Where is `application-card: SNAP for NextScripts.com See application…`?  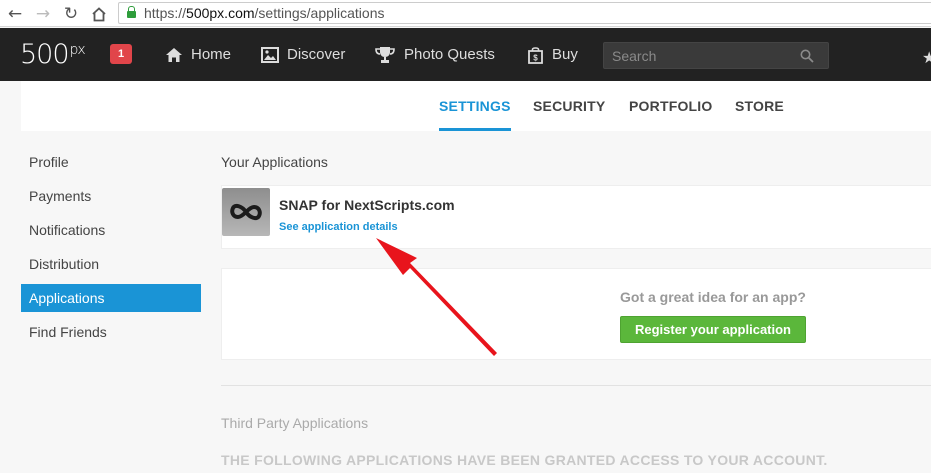 application-card: SNAP for NextScripts.com See application… is located at coordinates (576, 217).